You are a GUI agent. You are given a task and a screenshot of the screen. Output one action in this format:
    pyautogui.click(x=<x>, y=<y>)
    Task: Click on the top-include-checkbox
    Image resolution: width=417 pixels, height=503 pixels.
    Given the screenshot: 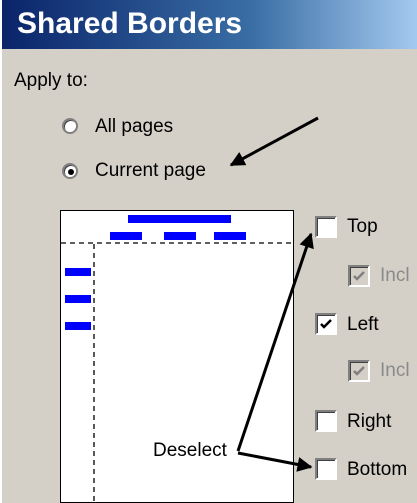 What is the action you would take?
    pyautogui.click(x=359, y=276)
    